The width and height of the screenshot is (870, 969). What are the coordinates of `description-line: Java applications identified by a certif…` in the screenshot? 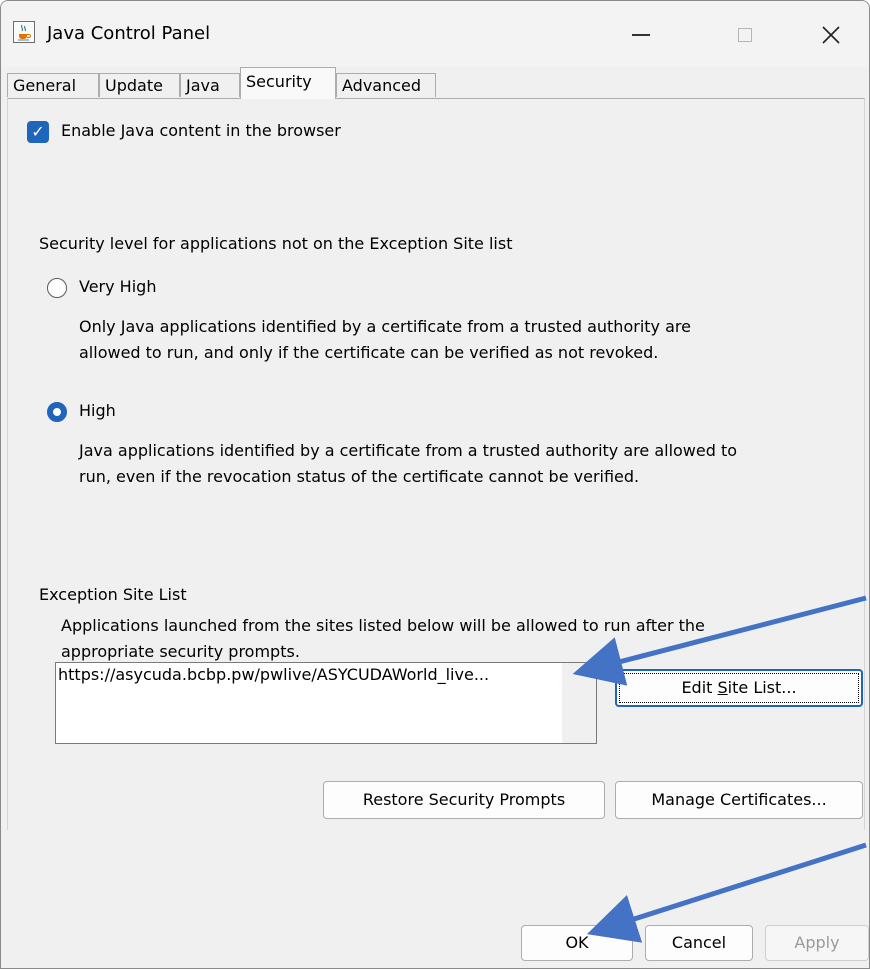 It's located at (408, 450).